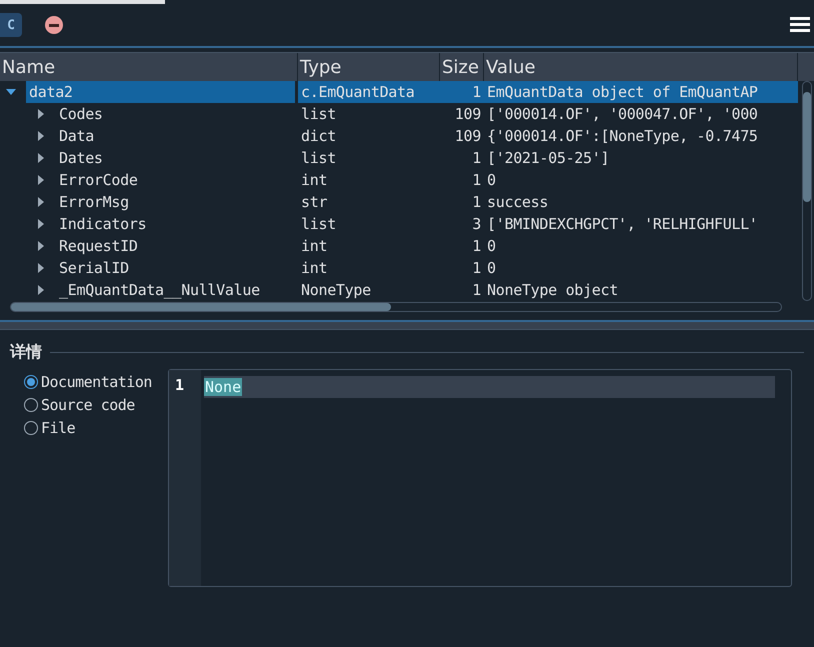 The width and height of the screenshot is (814, 647). What do you see at coordinates (622, 136) in the screenshot?
I see `value-cell-text: {'000014.OF':[NoneType, -0.7475` at bounding box center [622, 136].